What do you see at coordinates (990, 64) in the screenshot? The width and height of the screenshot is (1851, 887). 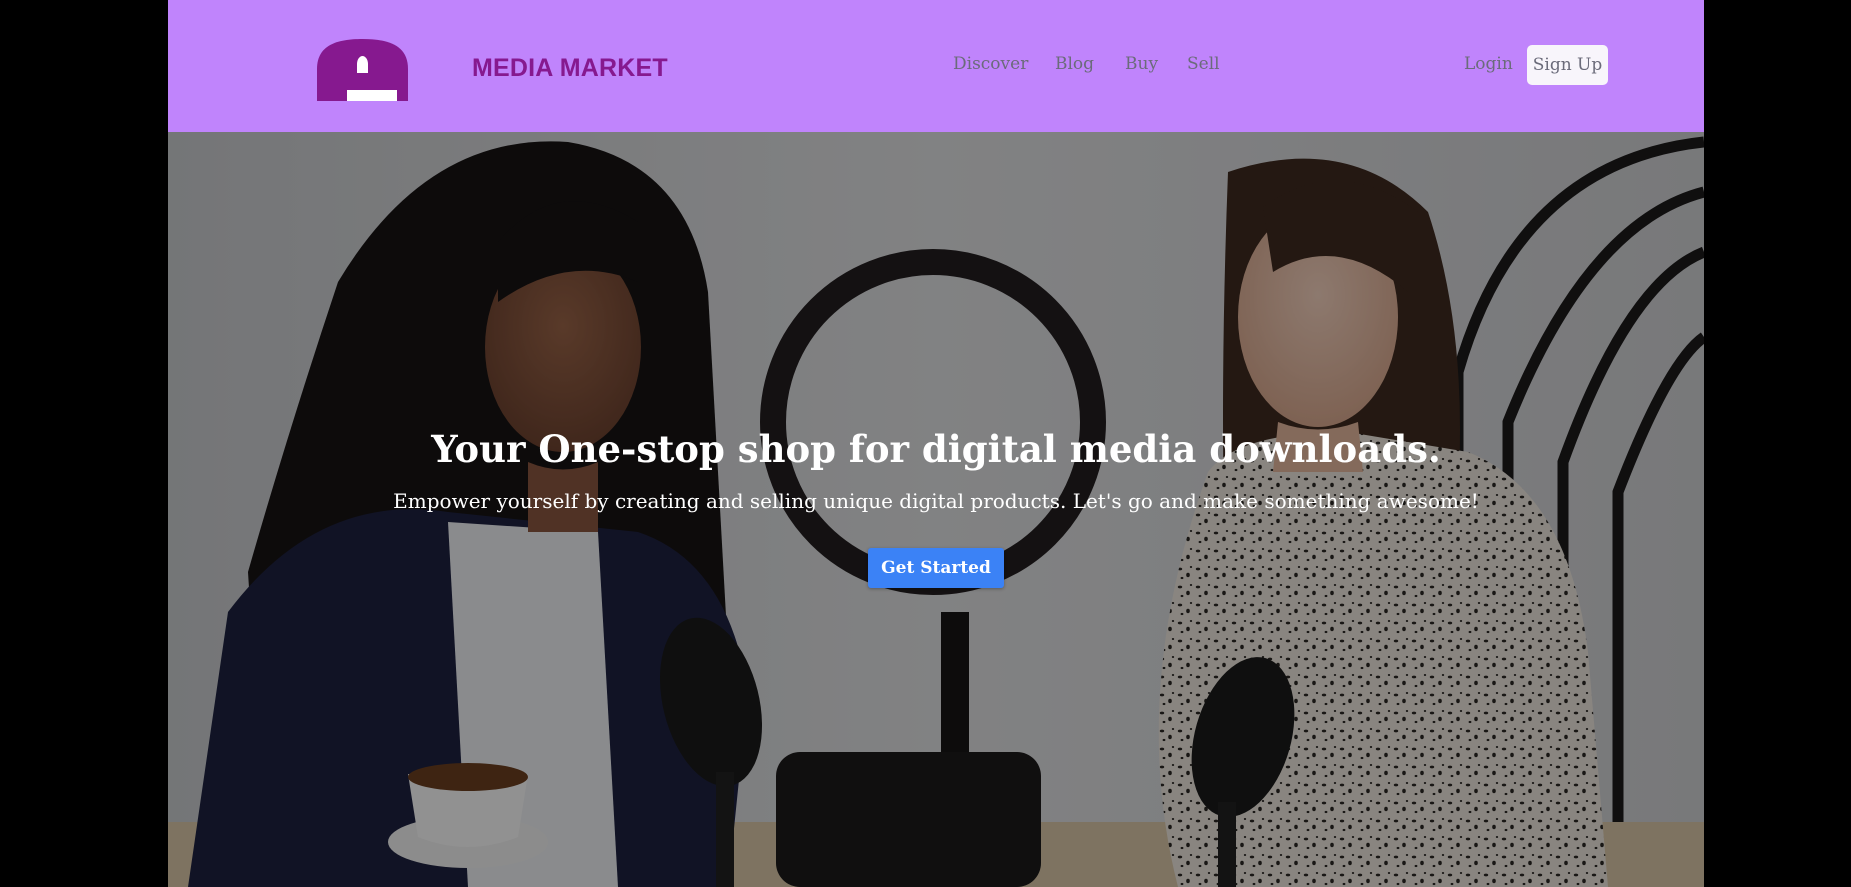 I see `nav-discover-link: Discover` at bounding box center [990, 64].